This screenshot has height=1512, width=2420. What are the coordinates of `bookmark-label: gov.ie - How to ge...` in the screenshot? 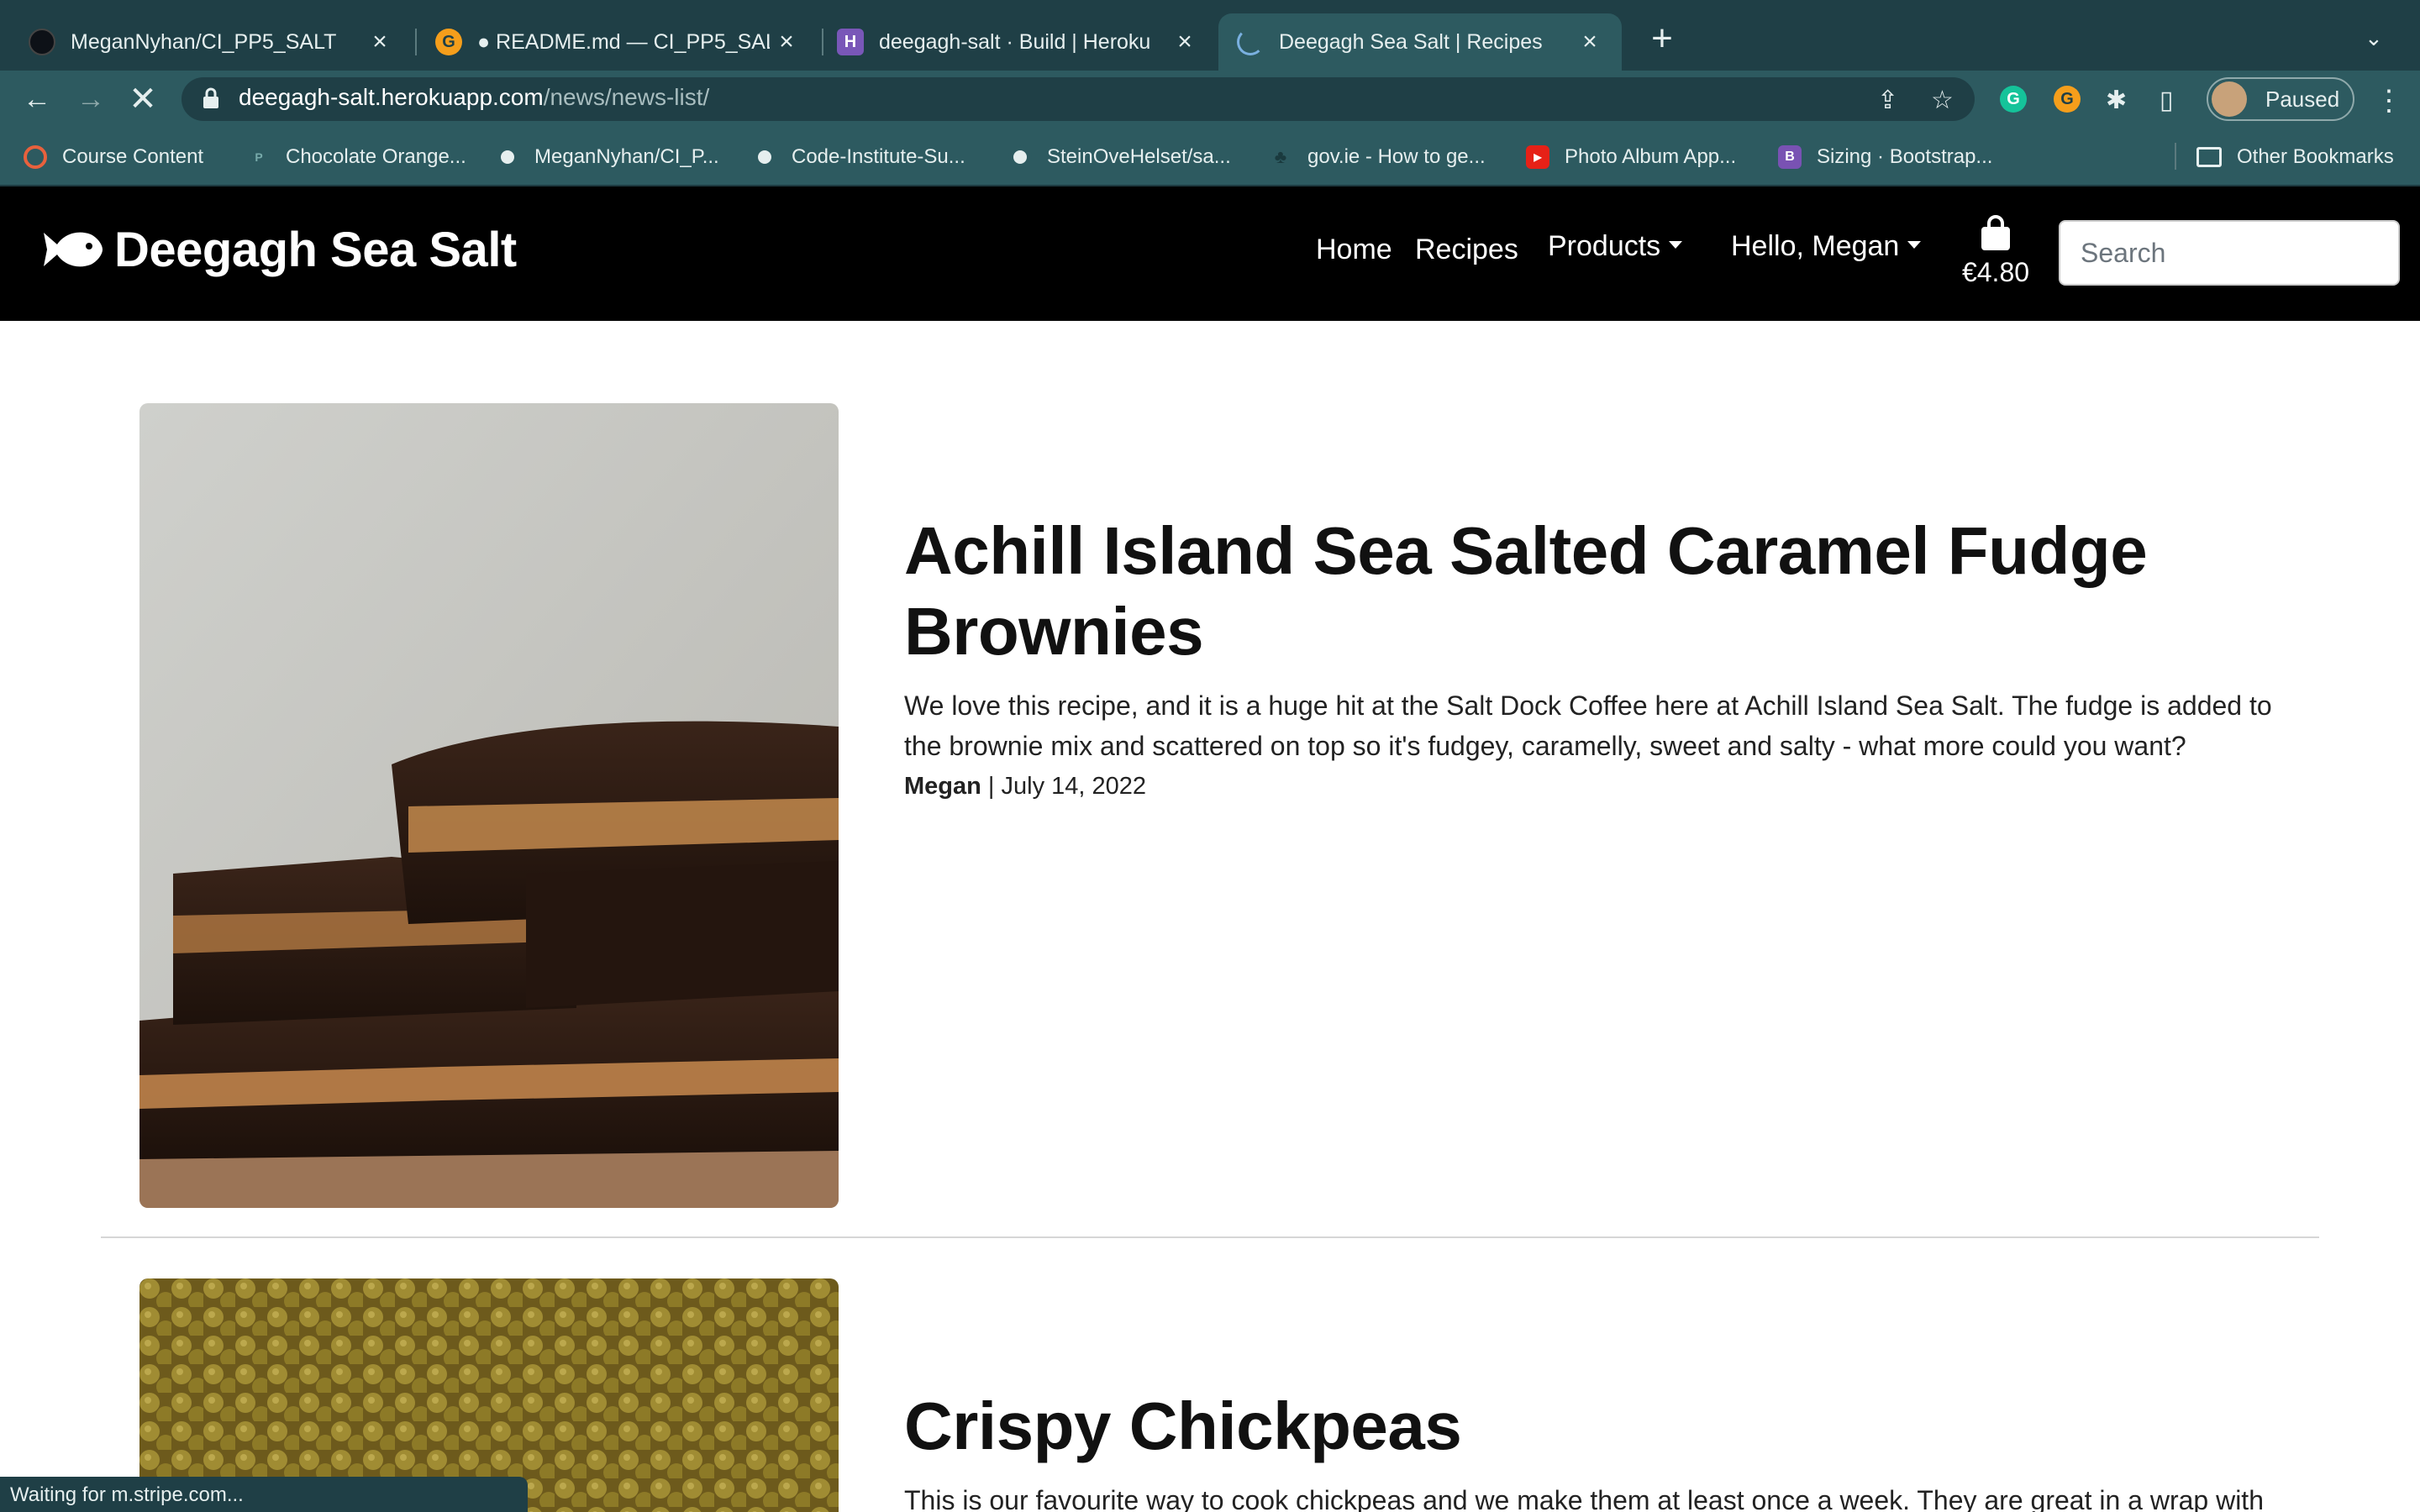 It's located at (1396, 156).